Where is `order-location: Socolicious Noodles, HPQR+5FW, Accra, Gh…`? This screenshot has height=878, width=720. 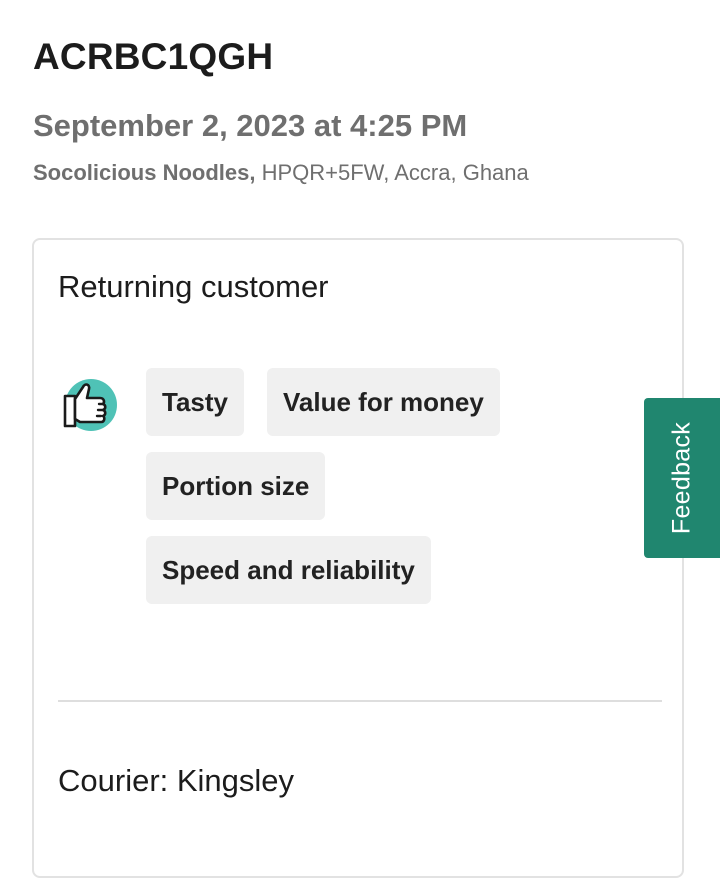 order-location: Socolicious Noodles, HPQR+5FW, Accra, Gh… is located at coordinates (281, 173).